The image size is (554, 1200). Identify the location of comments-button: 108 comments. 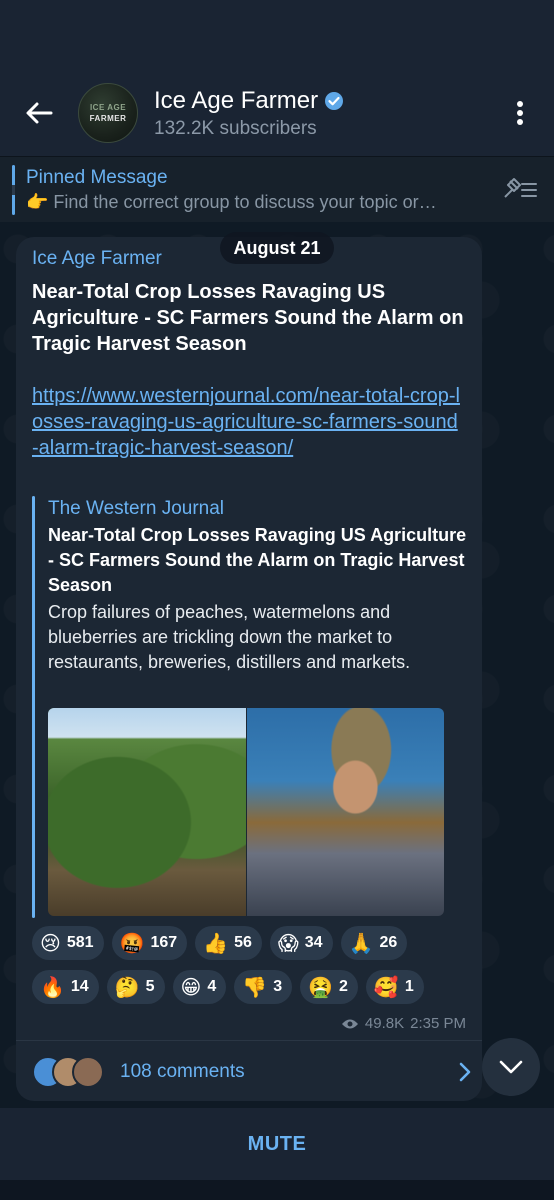
(252, 1072).